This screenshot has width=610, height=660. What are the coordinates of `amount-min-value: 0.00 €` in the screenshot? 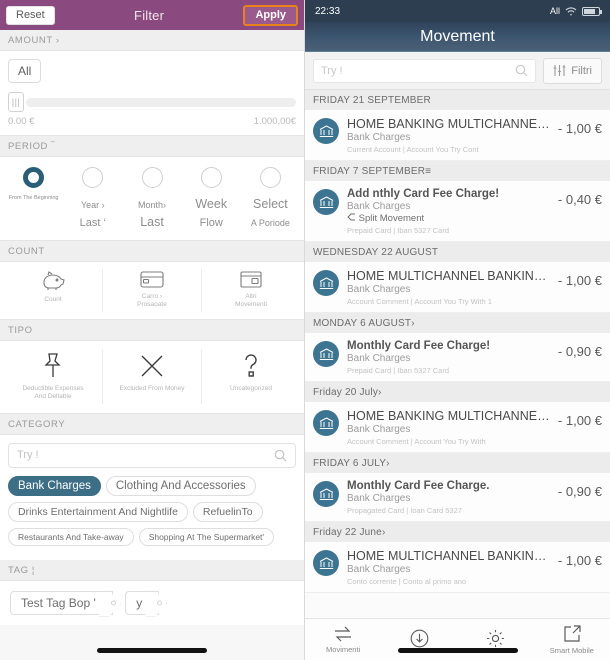 It's located at (21, 121).